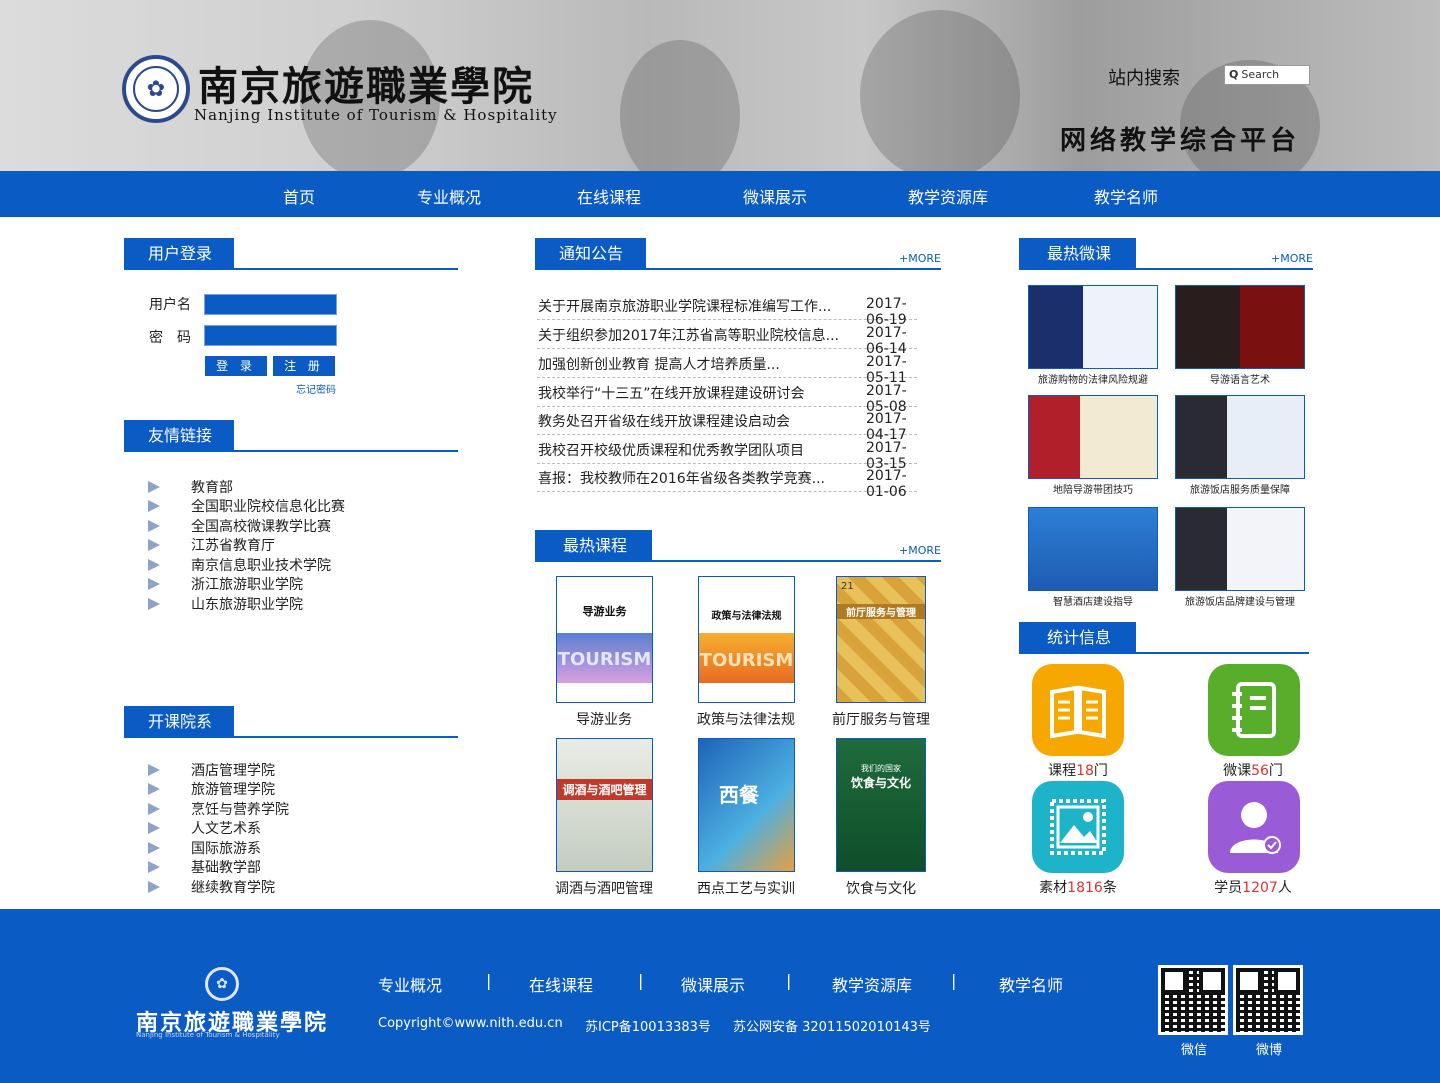  I want to click on stat-label: 学员1207人, so click(1253, 888).